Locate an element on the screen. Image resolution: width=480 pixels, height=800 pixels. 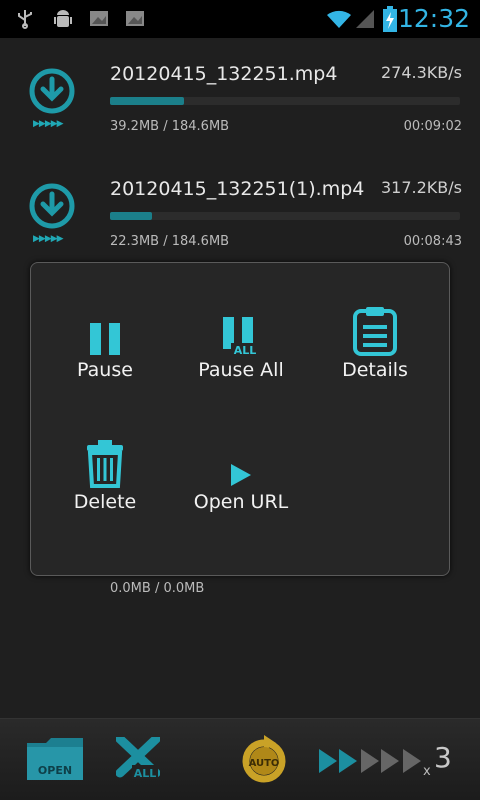
delete-label: Delete is located at coordinates (105, 502).